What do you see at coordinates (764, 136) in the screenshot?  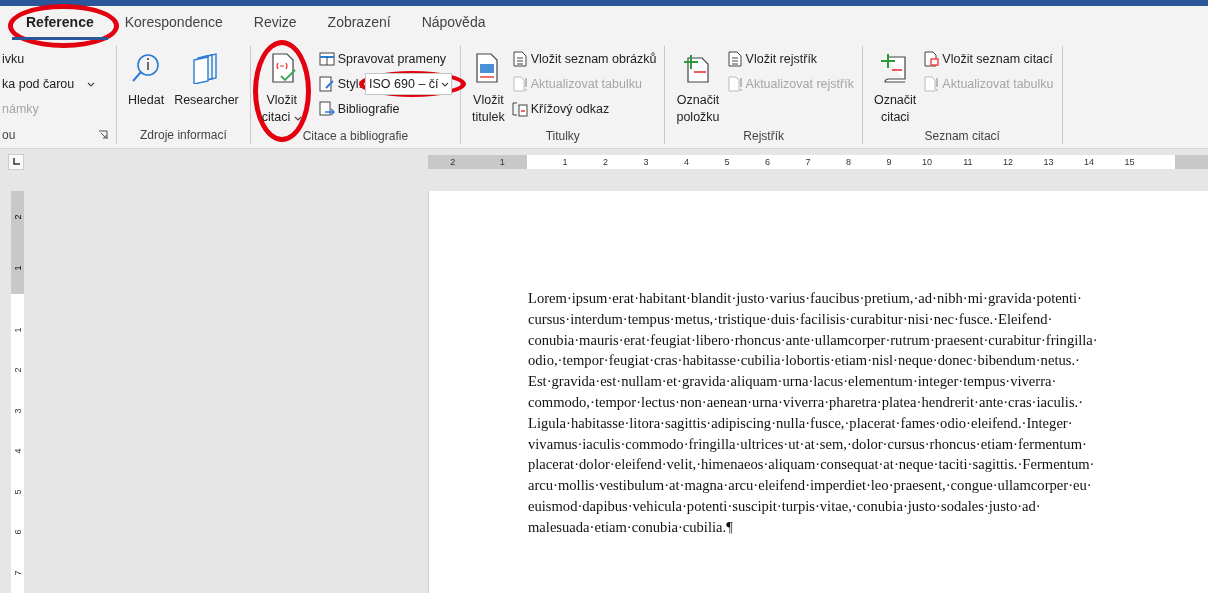 I see `group-label: Rejstřík` at bounding box center [764, 136].